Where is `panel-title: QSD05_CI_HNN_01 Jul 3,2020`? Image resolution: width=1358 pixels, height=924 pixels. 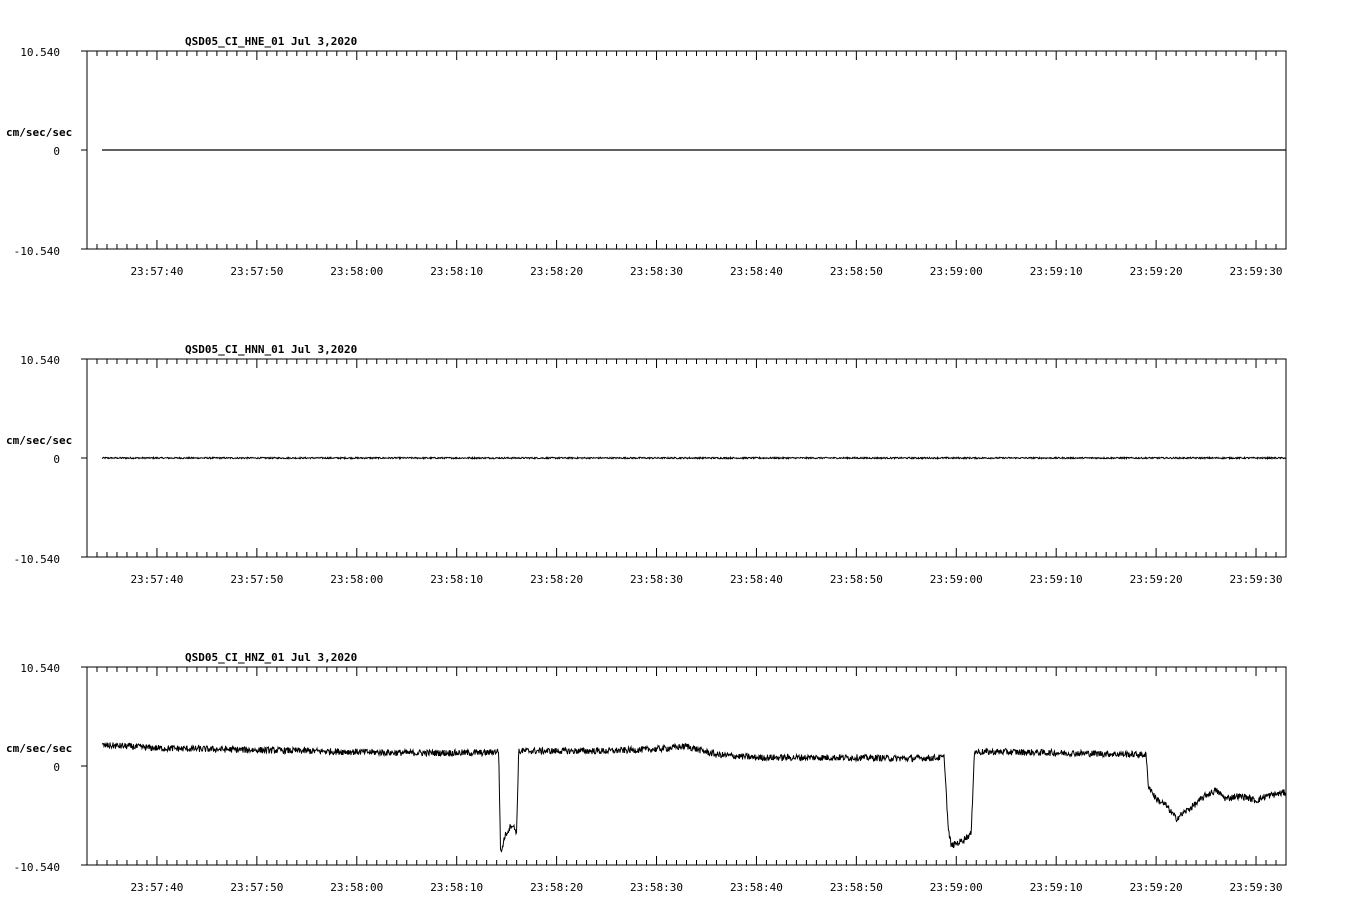
panel-title: QSD05_CI_HNN_01 Jul 3,2020 is located at coordinates (271, 349).